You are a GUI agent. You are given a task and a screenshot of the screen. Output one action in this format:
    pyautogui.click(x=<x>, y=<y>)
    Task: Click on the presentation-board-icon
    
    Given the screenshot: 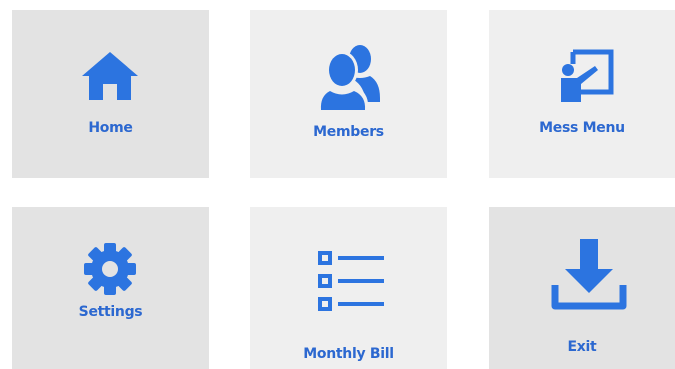 What is the action you would take?
    pyautogui.click(x=587, y=76)
    